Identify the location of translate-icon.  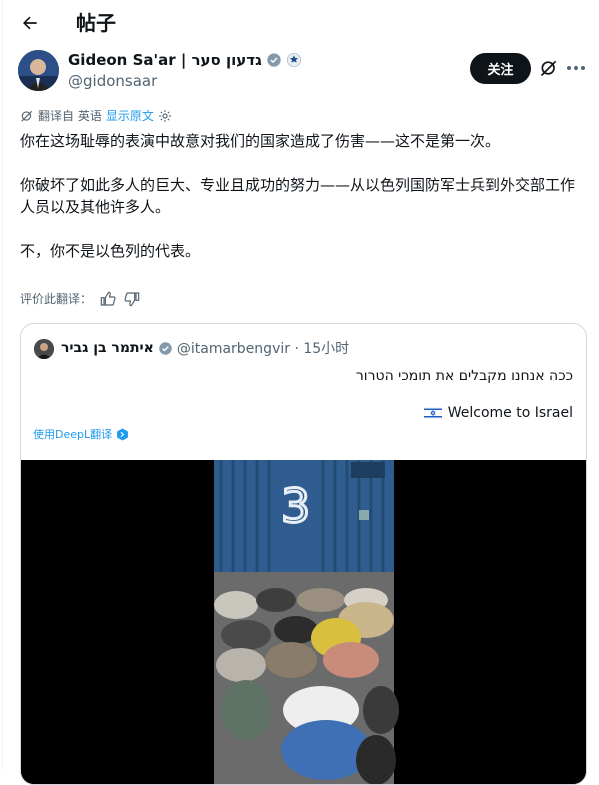
(27, 116).